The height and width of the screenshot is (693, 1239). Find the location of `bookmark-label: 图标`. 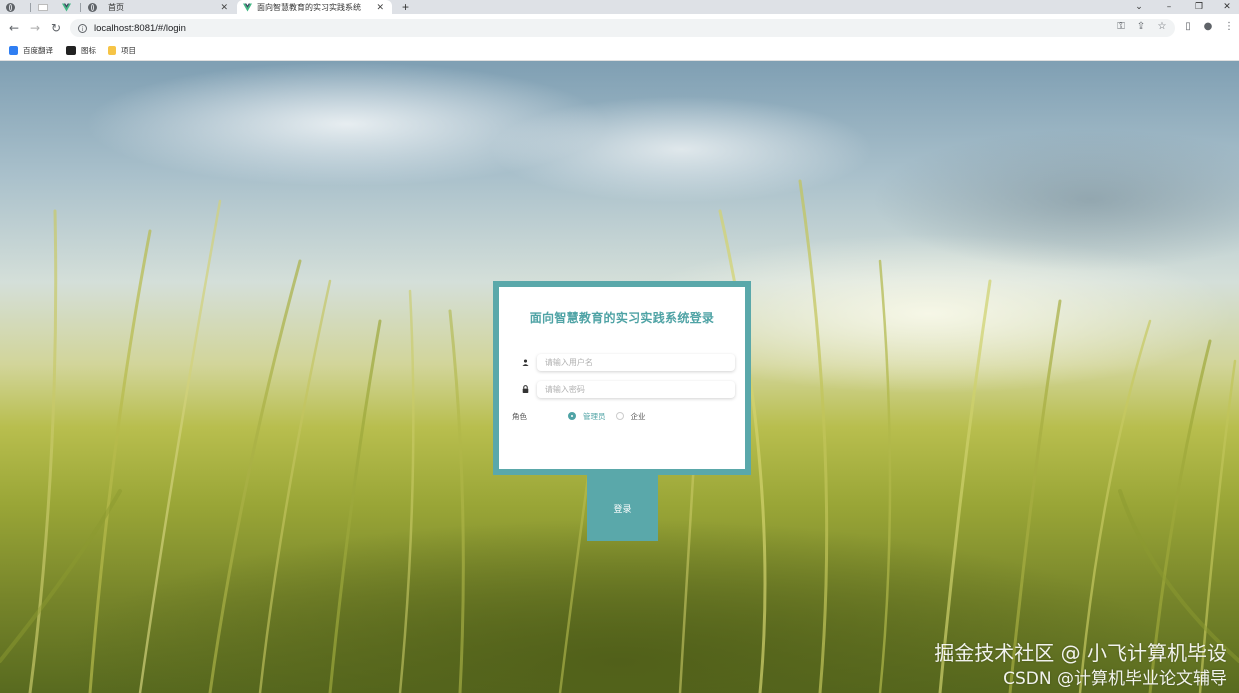

bookmark-label: 图标 is located at coordinates (88, 50).